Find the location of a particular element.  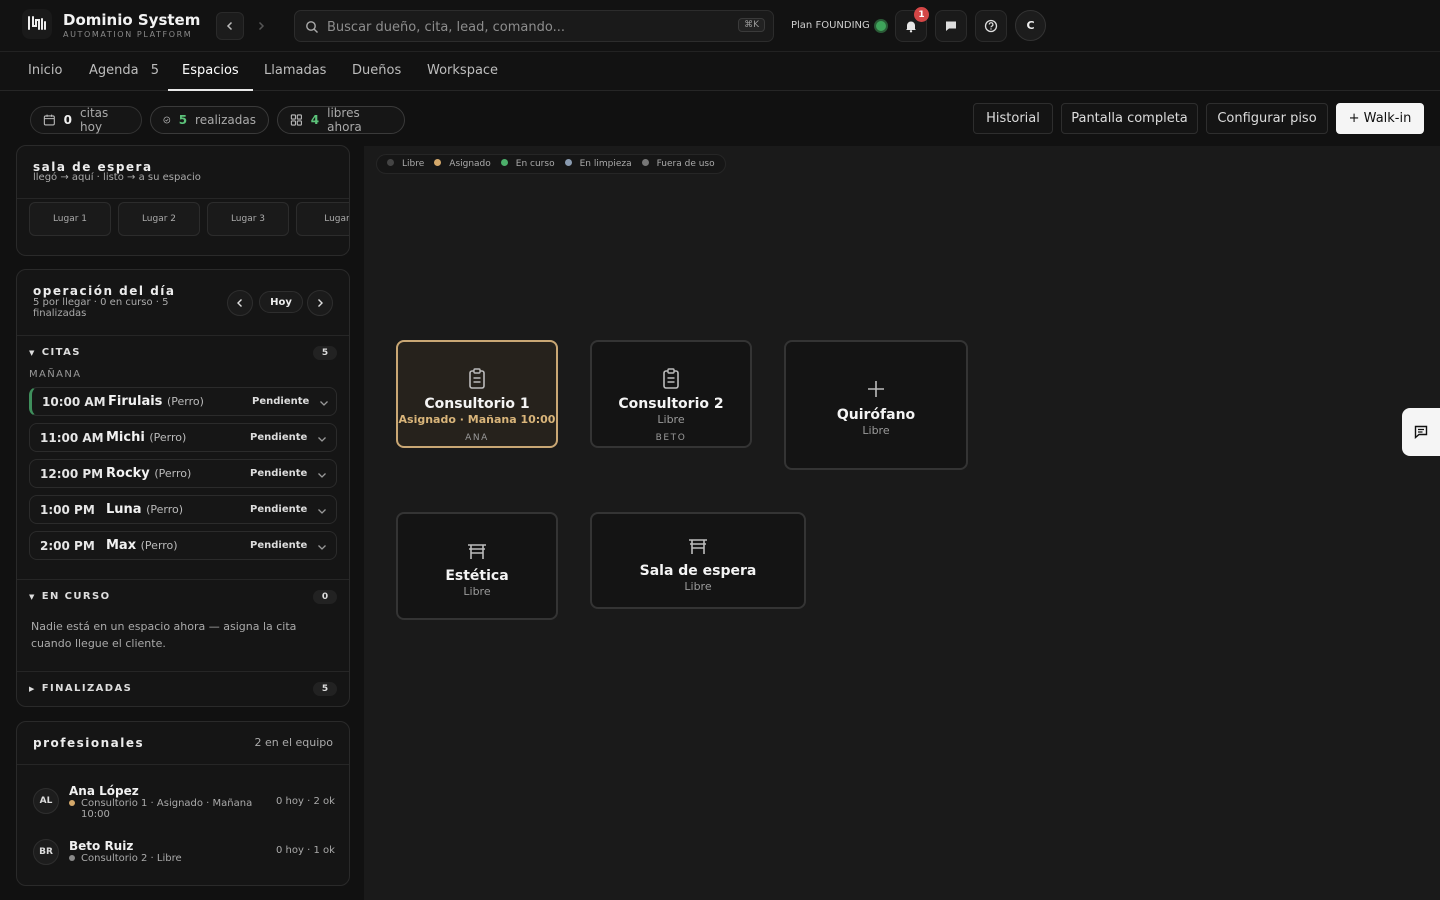

appointment-row: 11:00 AM Michi (Perro) Pendiente is located at coordinates (183, 437).